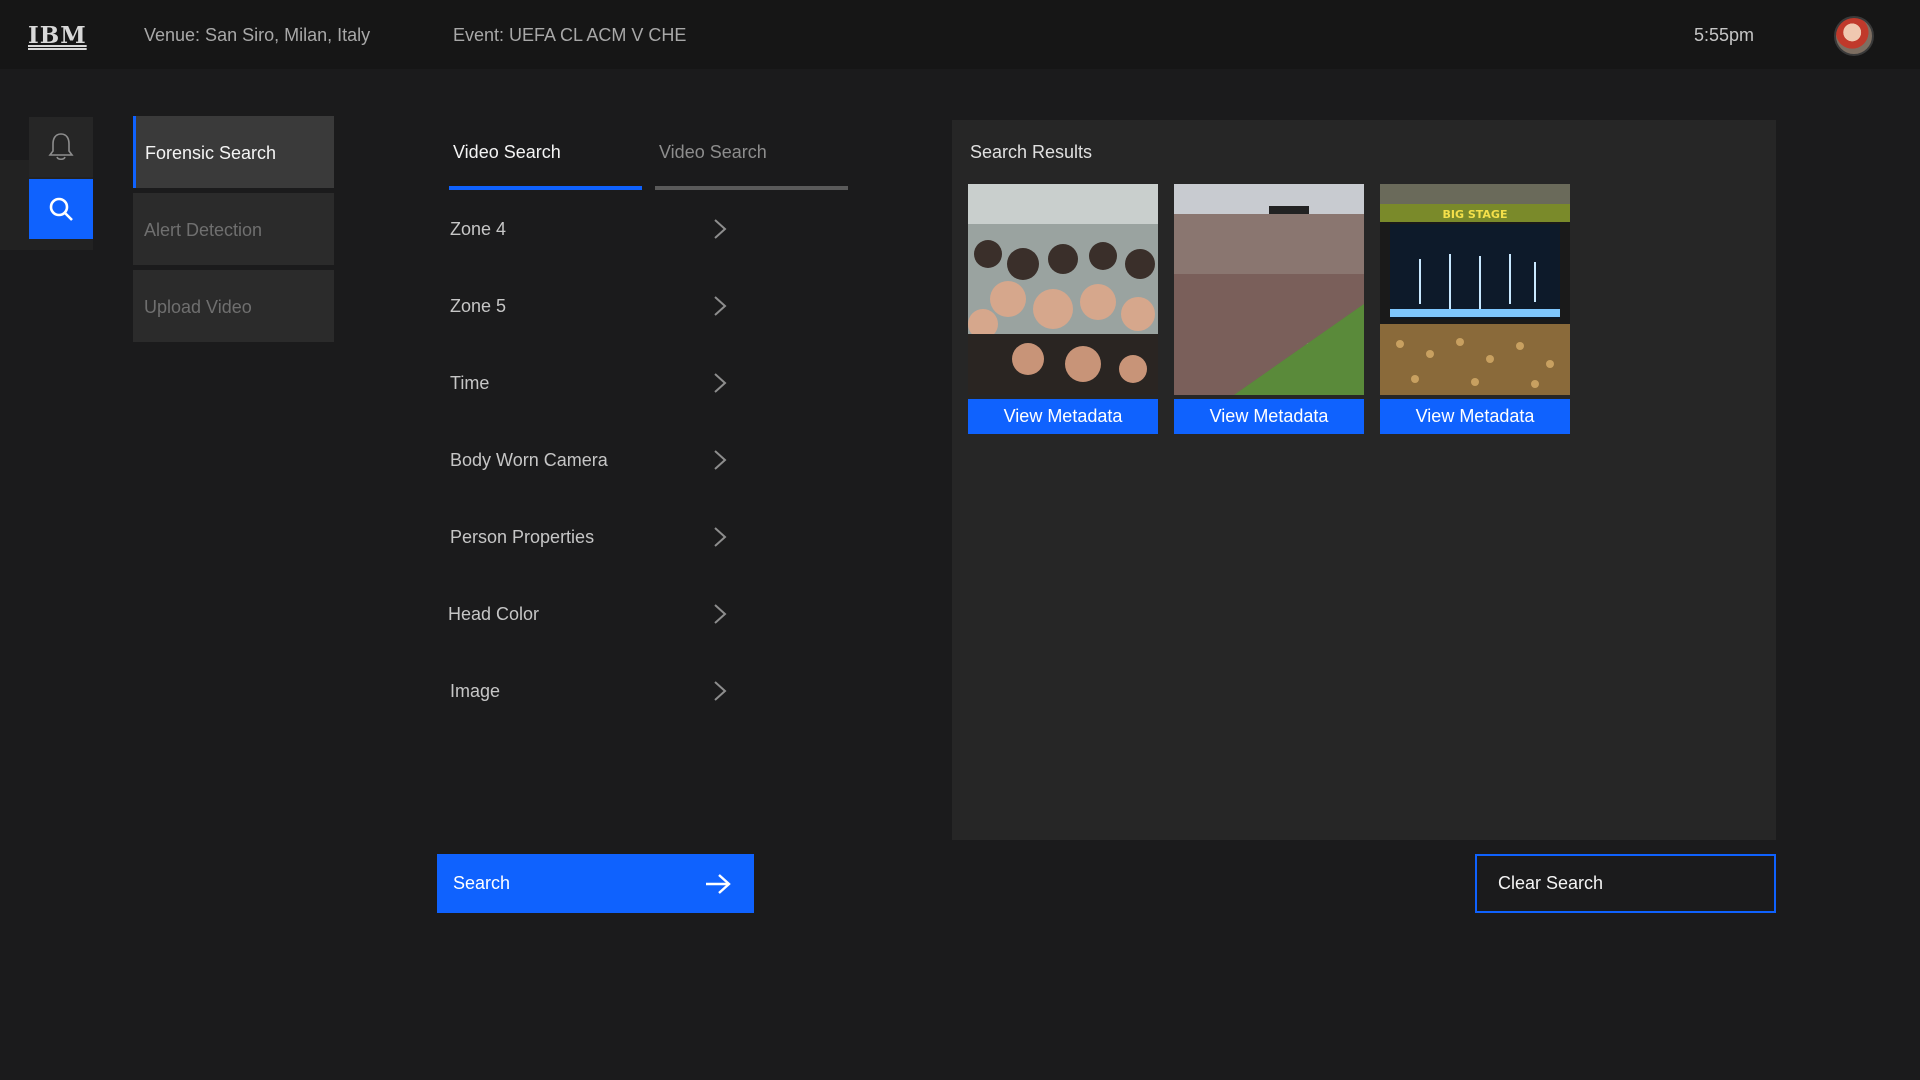  I want to click on filter-label: Person Properties, so click(522, 536).